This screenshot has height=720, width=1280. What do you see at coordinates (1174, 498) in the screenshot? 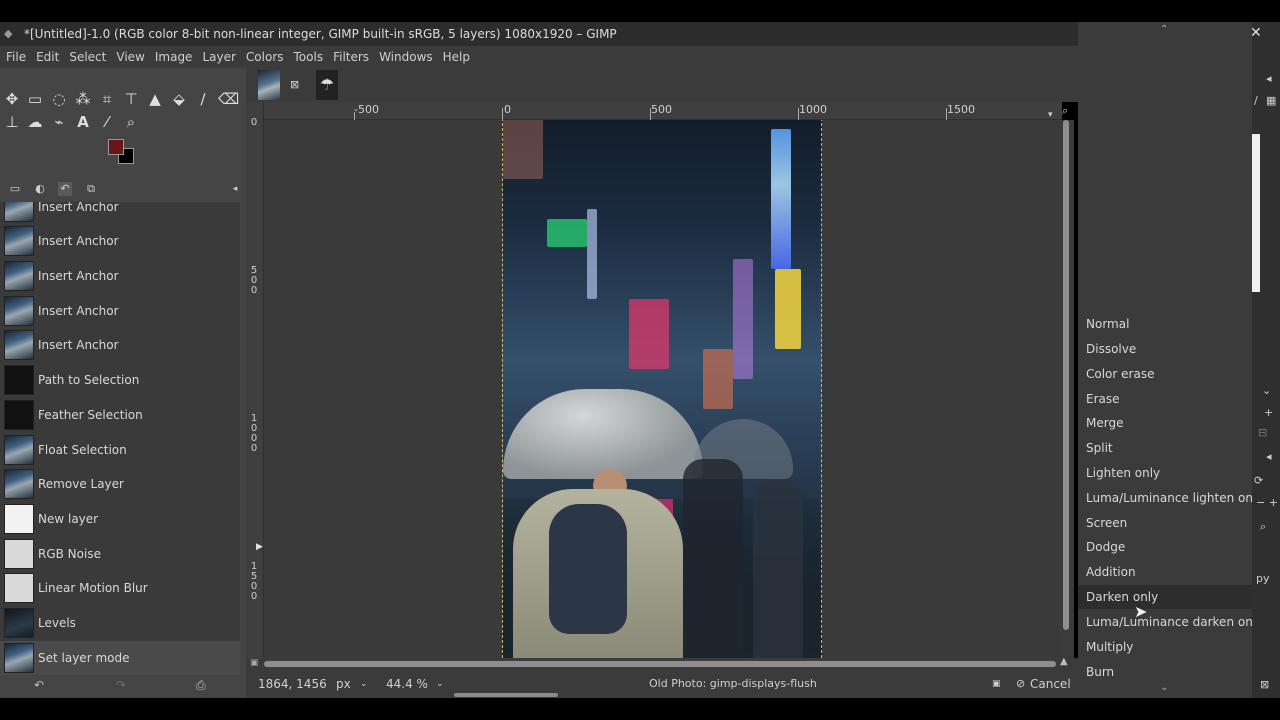
I see `mode-luma-lighten-only: Luma/Luminance lighten only` at bounding box center [1174, 498].